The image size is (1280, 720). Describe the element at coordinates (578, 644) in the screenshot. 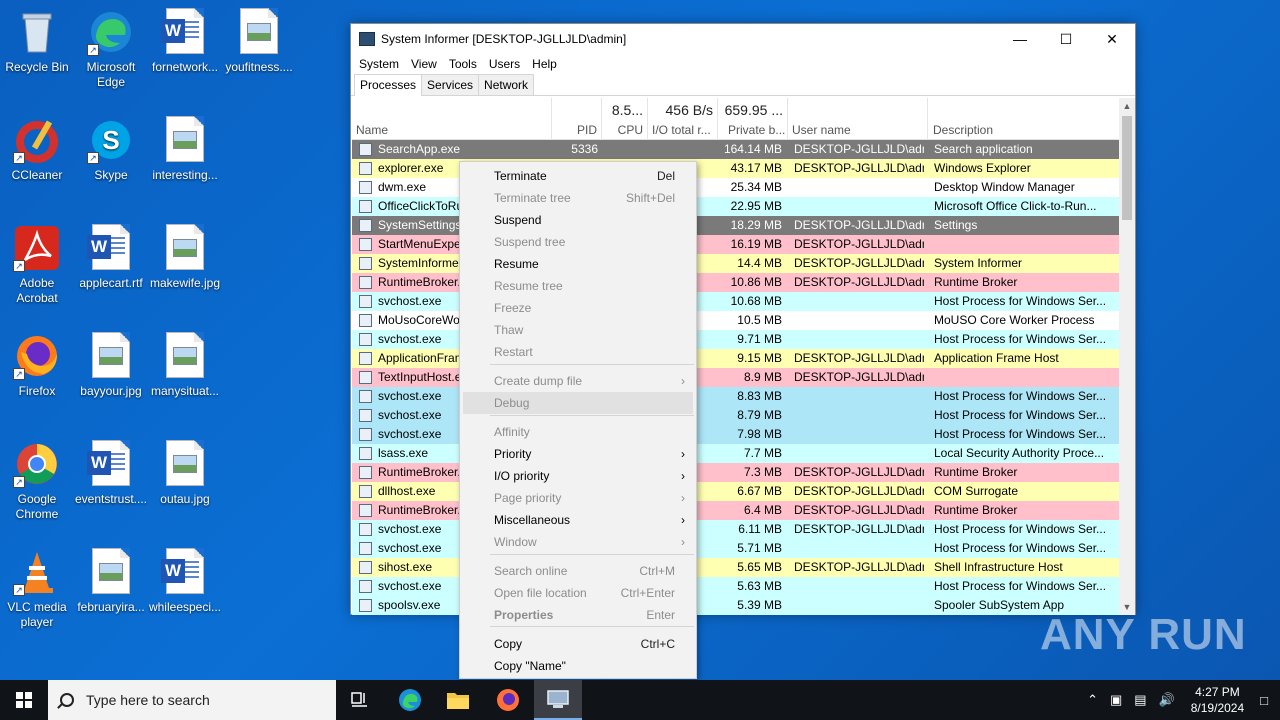

I see `menu-item-copy: Copy Ctrl+C` at that location.